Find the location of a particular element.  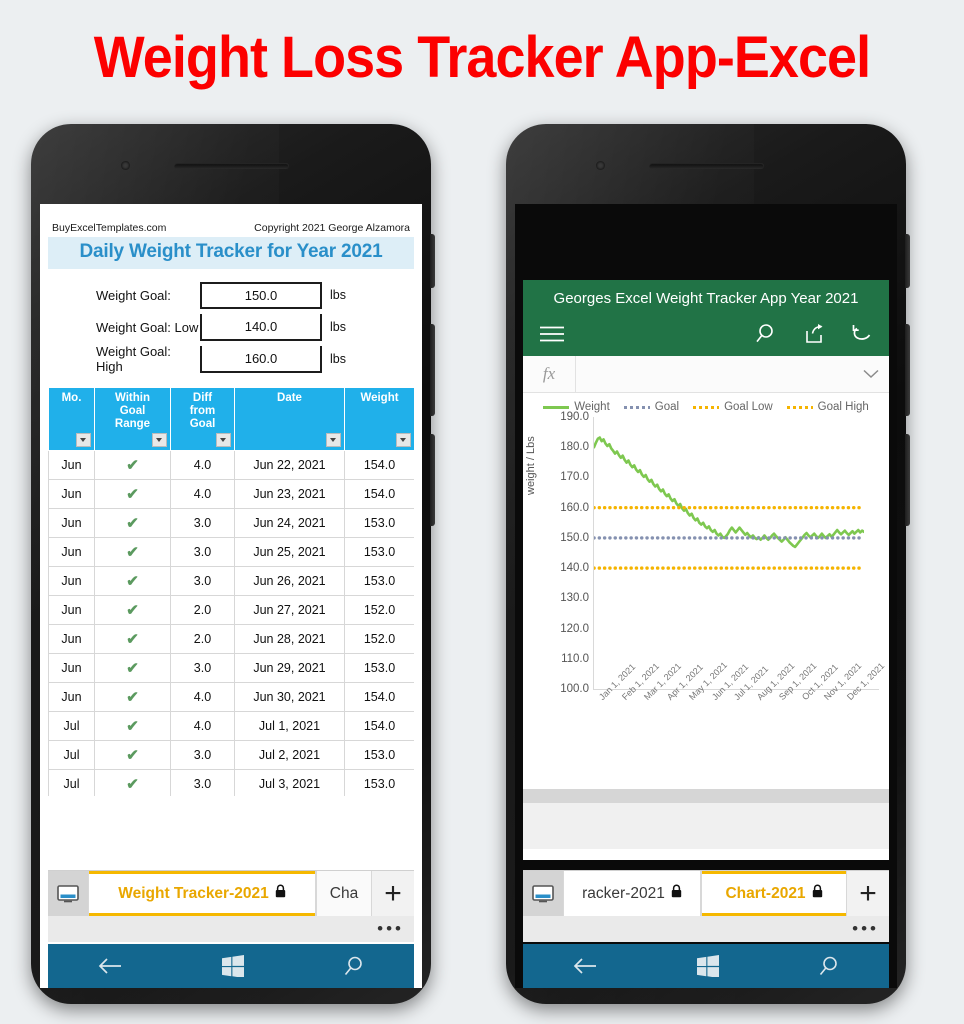

hamburger-menu-icon is located at coordinates (552, 336).